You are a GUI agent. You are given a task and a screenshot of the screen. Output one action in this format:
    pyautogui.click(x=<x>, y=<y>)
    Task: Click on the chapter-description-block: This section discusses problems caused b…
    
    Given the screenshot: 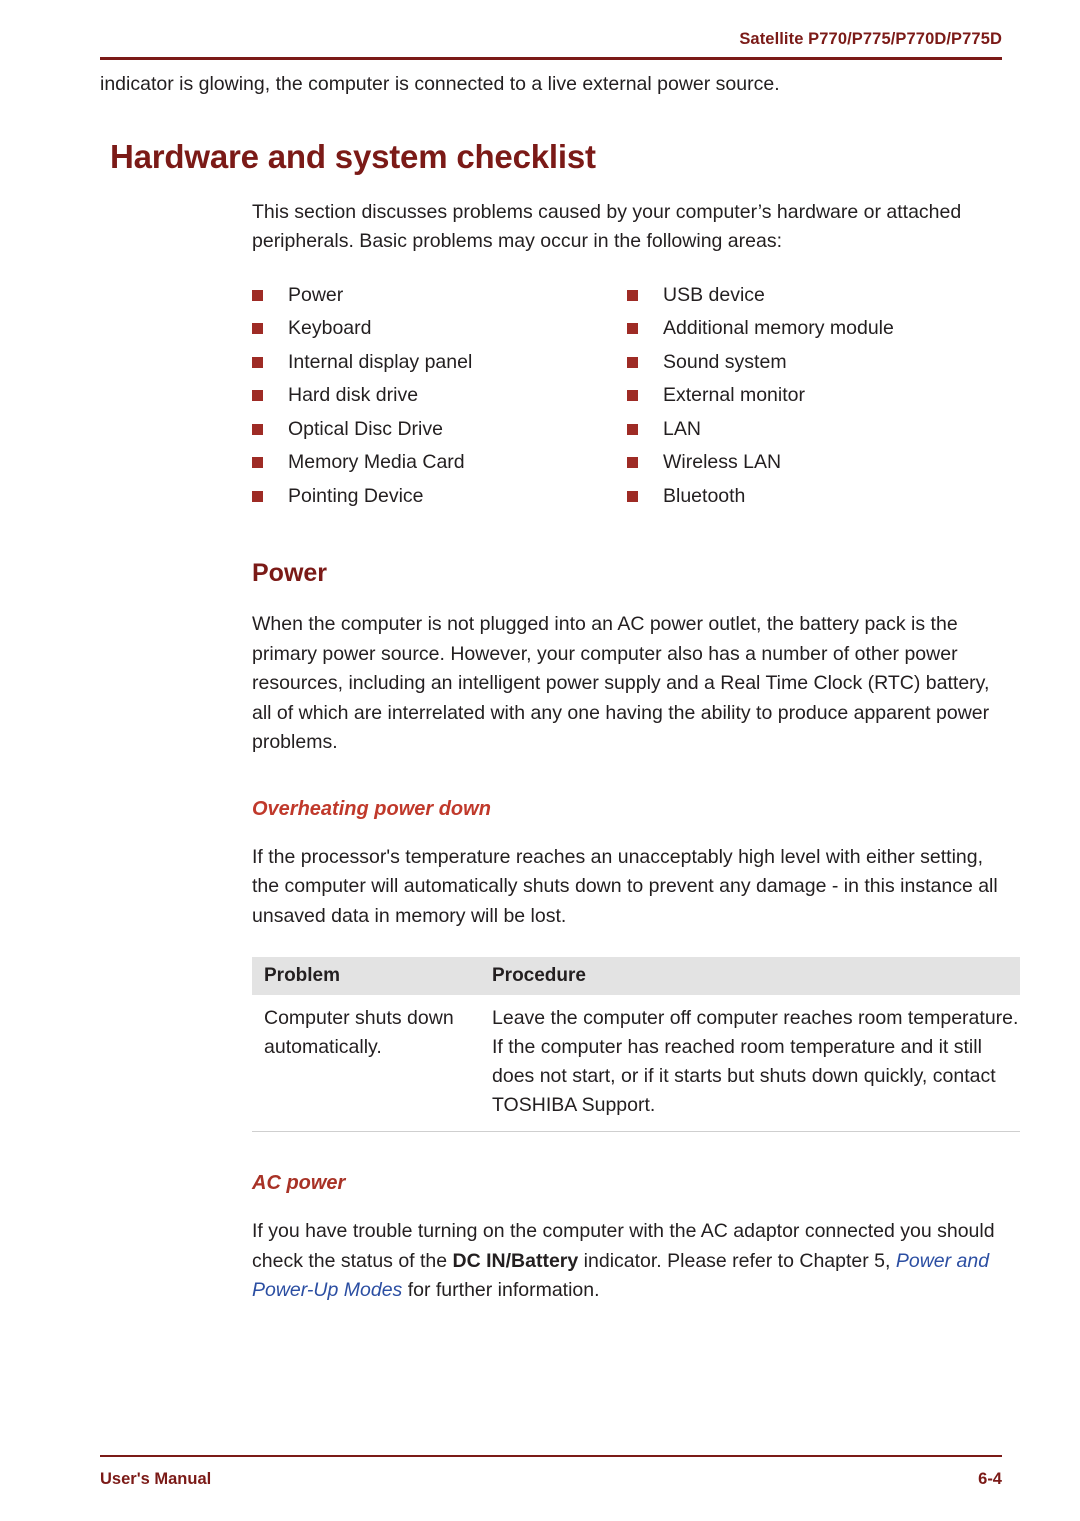 What is the action you would take?
    pyautogui.click(x=632, y=227)
    